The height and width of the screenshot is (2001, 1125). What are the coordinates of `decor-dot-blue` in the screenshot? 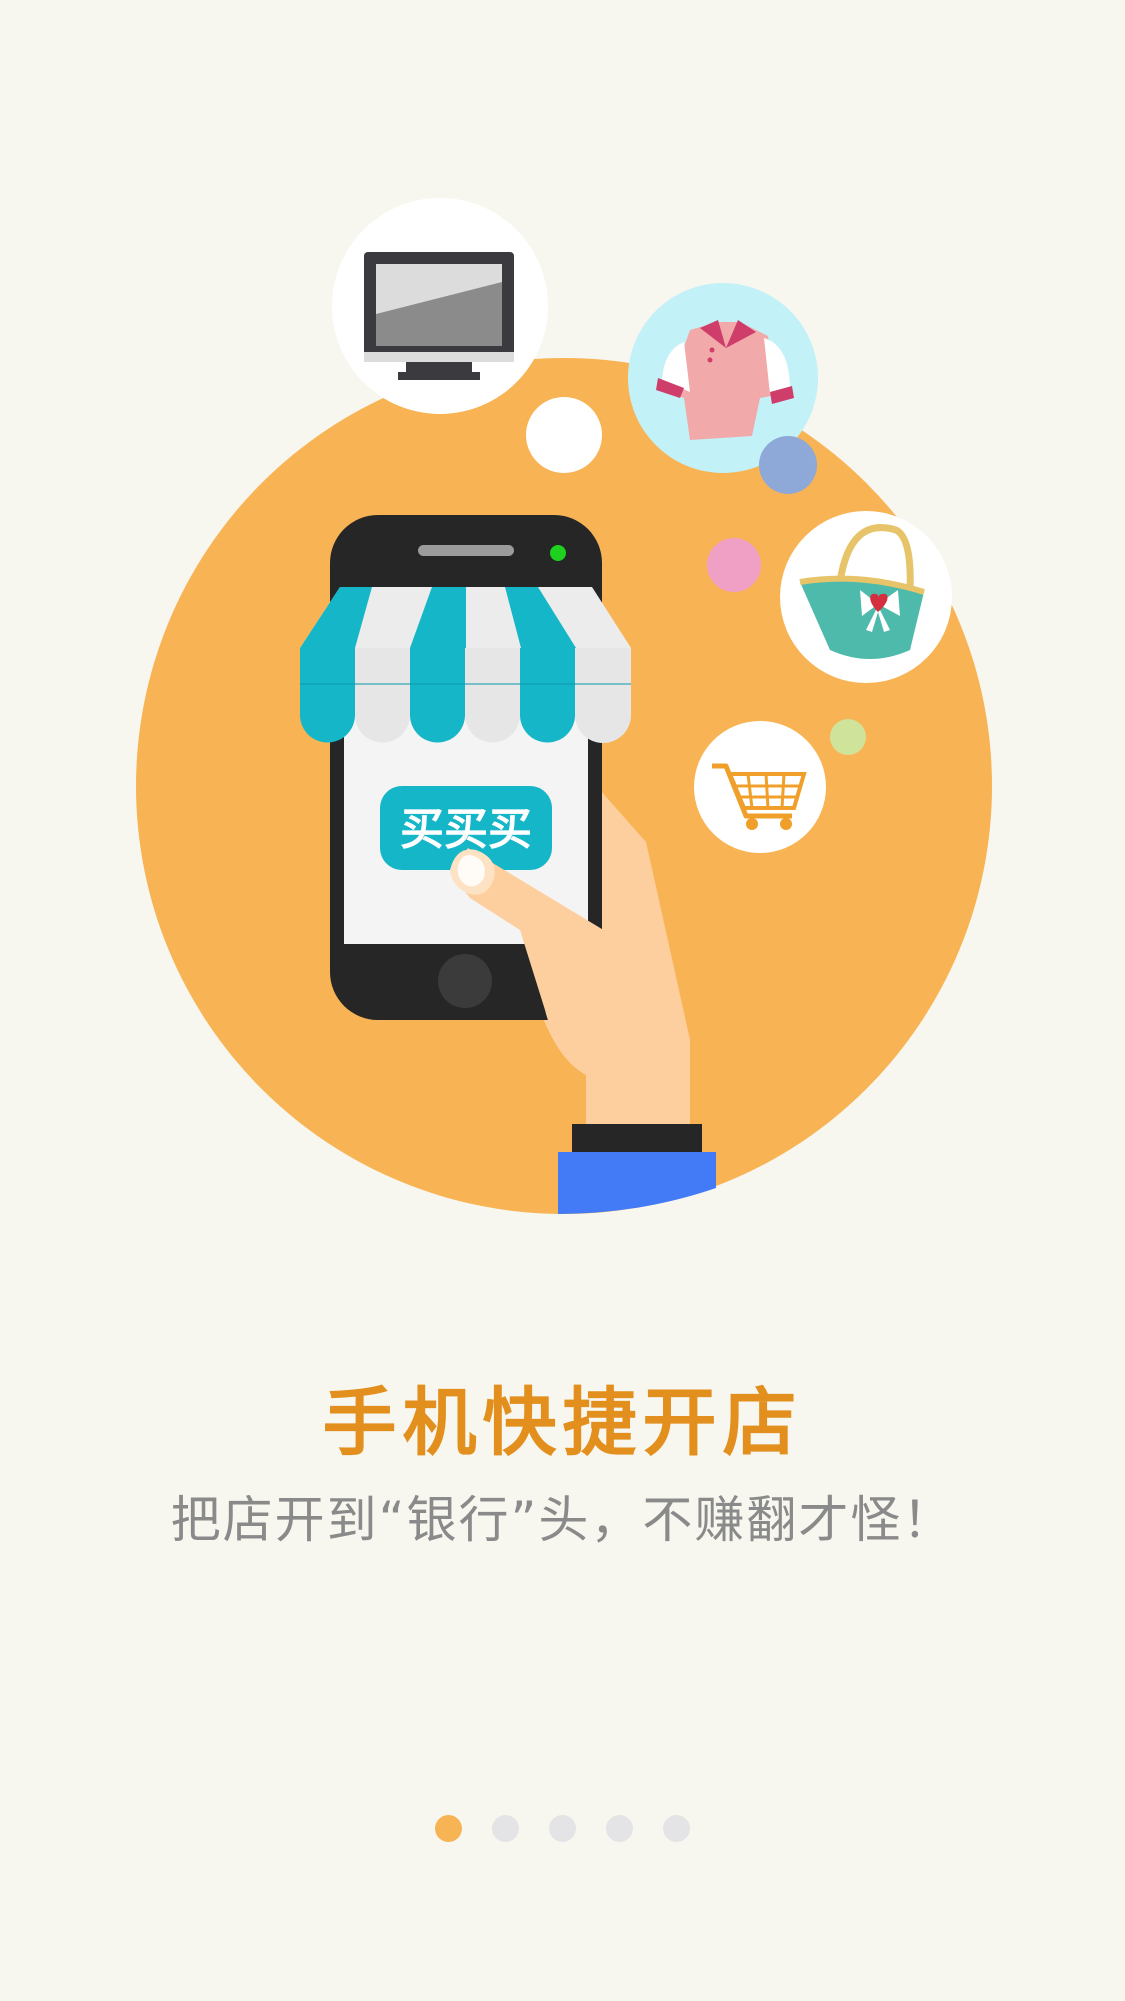 It's located at (788, 465).